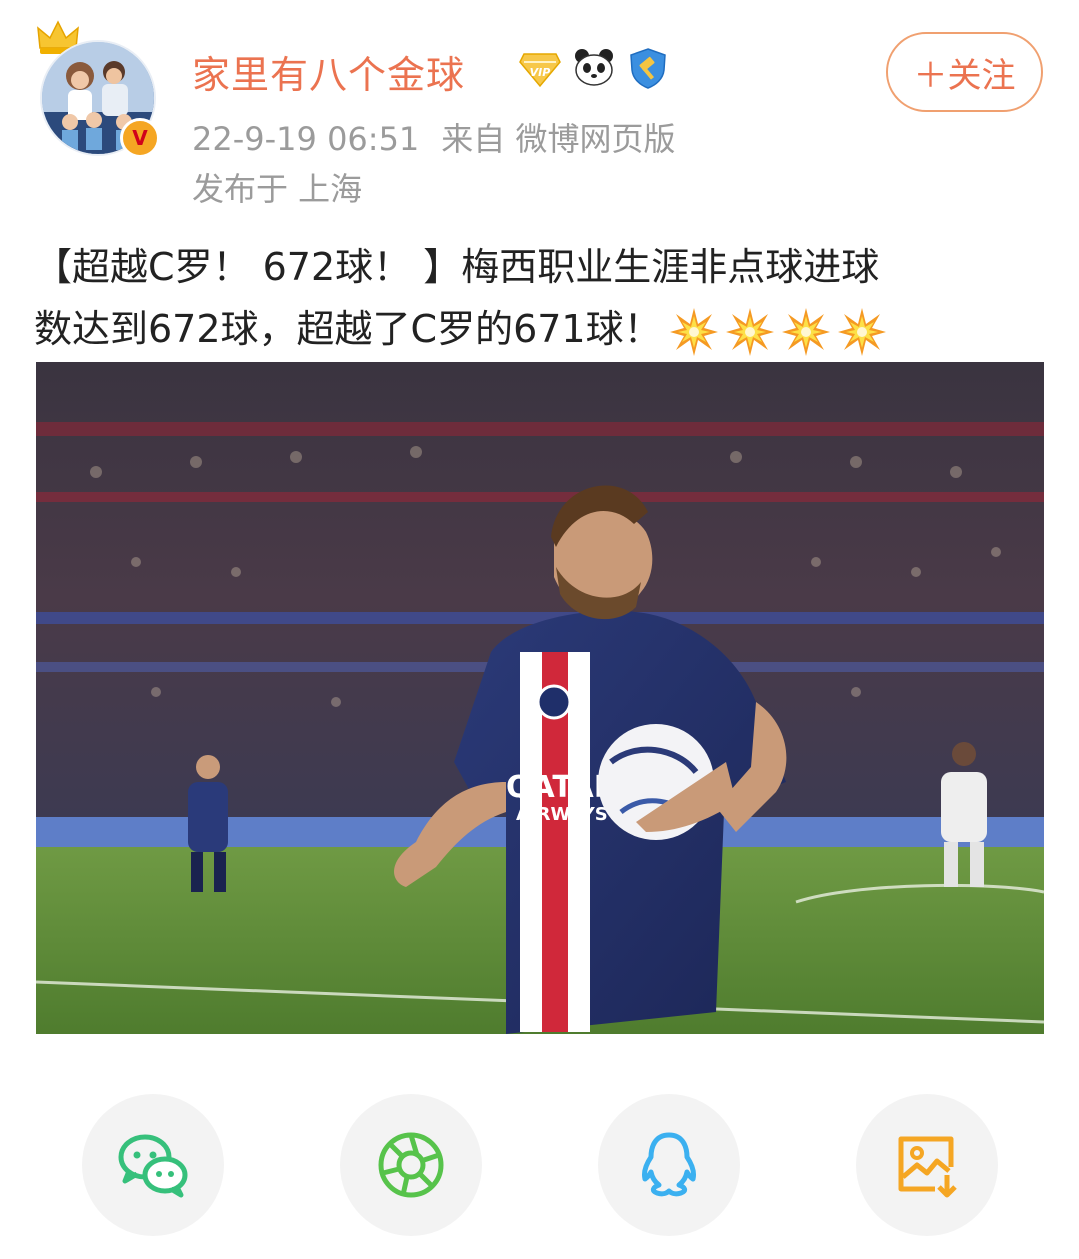 This screenshot has height=1259, width=1079. I want to click on post-source: 来自 微博网页版, so click(558, 139).